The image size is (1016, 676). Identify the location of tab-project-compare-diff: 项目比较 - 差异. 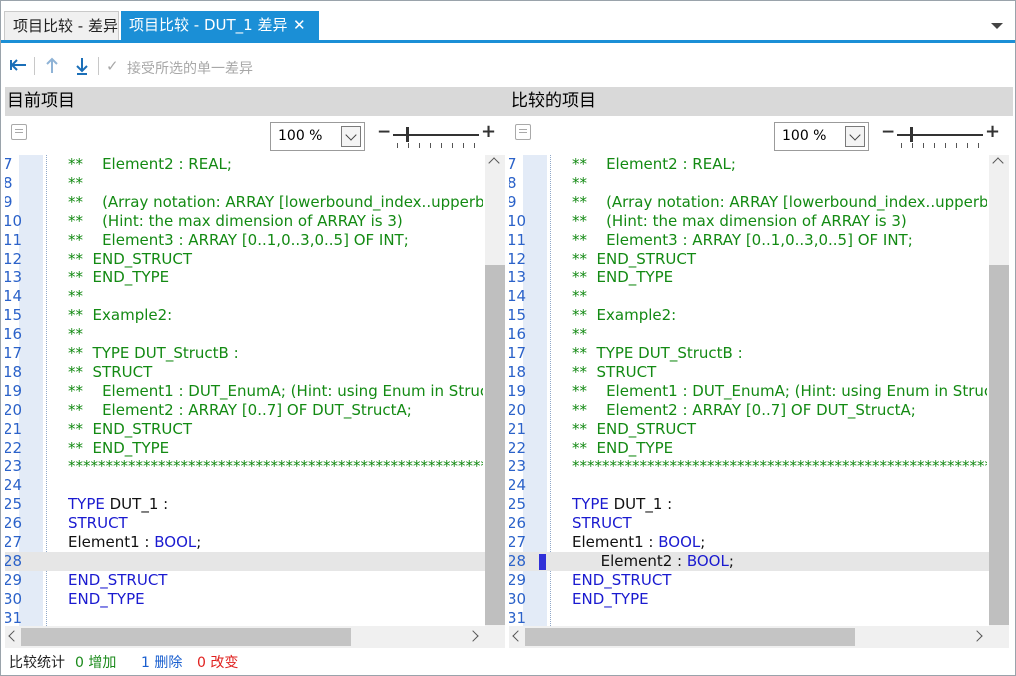
(61, 25).